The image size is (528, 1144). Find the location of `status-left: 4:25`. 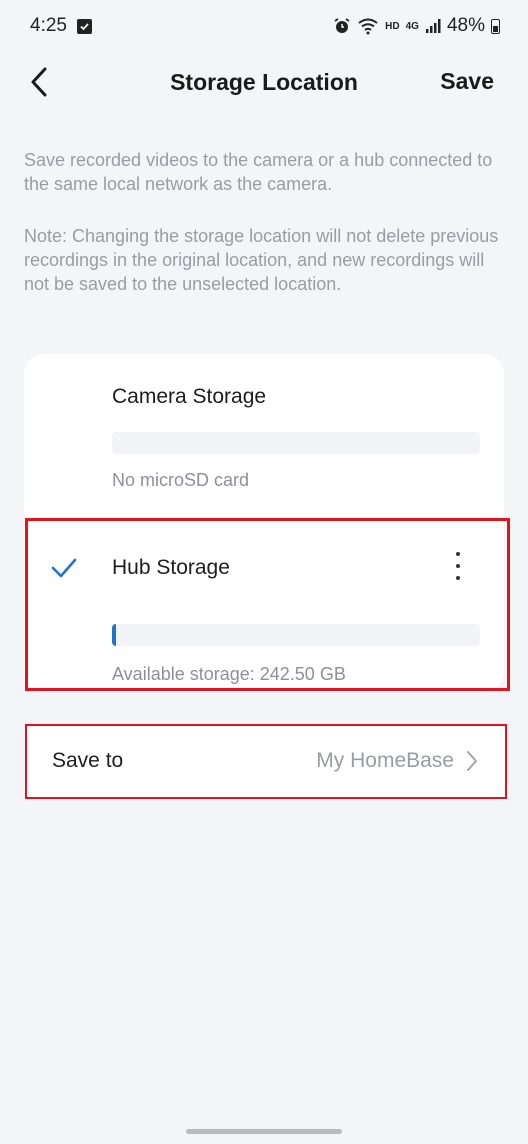

status-left: 4:25 is located at coordinates (61, 26).